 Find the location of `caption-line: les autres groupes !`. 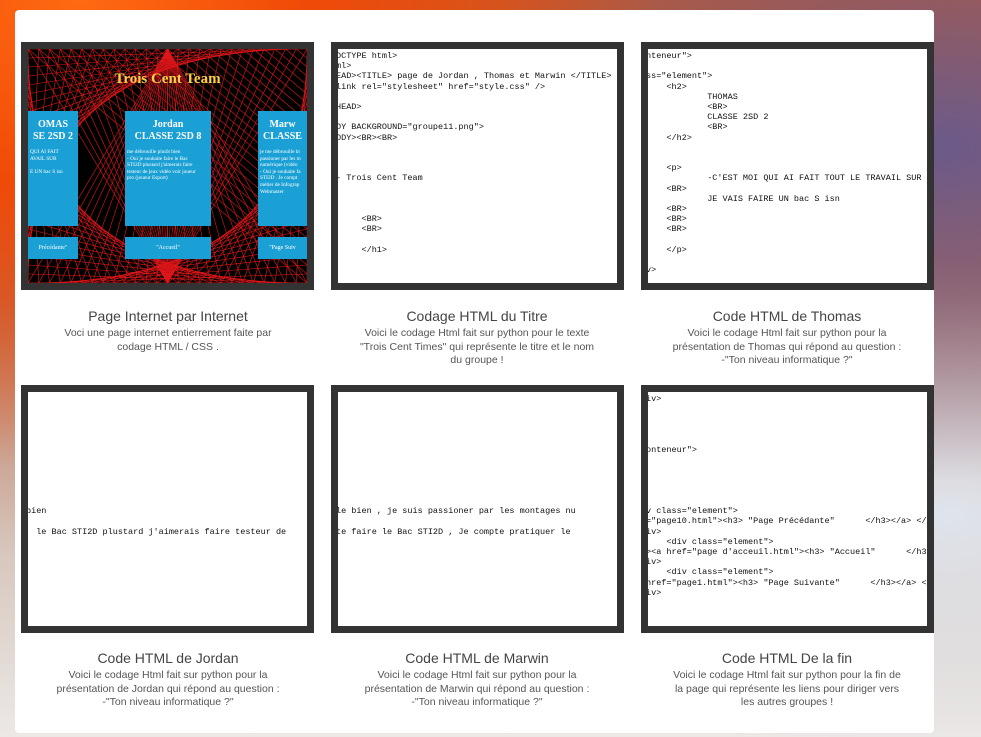

caption-line: les autres groupes ! is located at coordinates (787, 702).